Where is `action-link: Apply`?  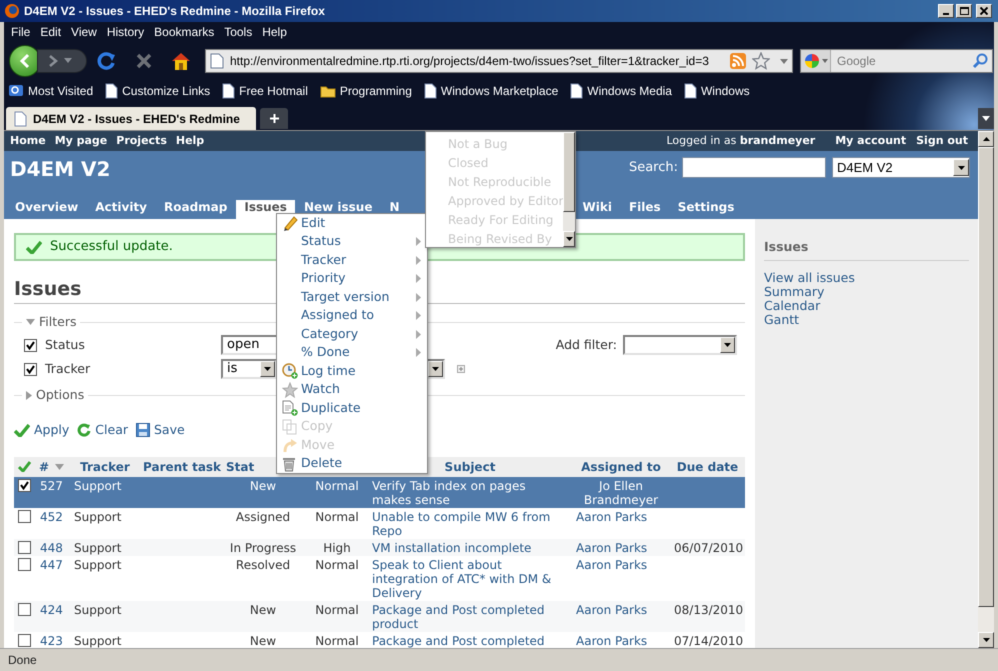
action-link: Apply is located at coordinates (42, 430).